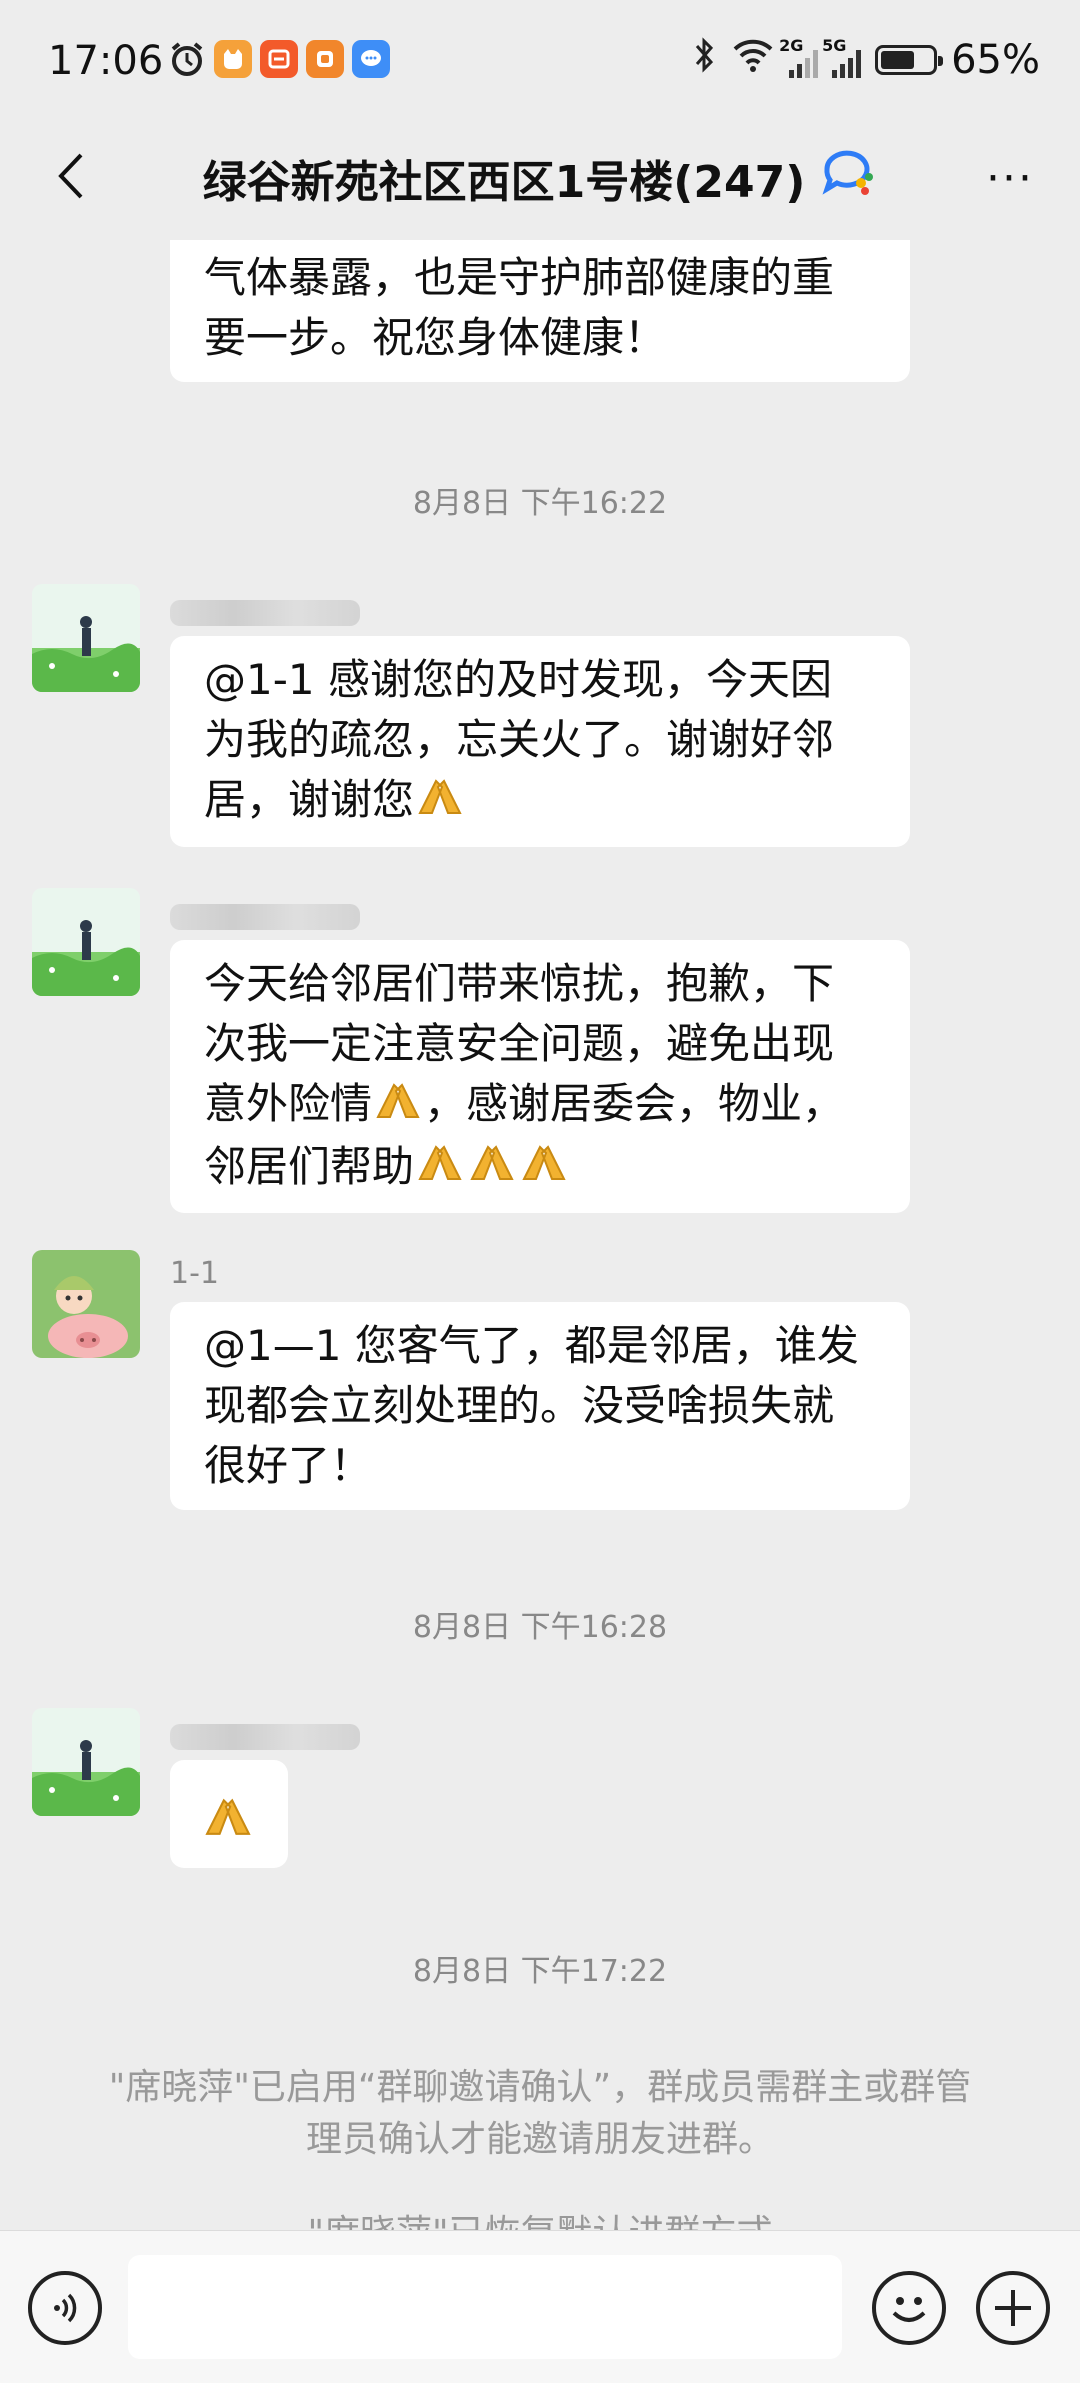 The image size is (1080, 2383). I want to click on sender-name: 1-1, so click(194, 1273).